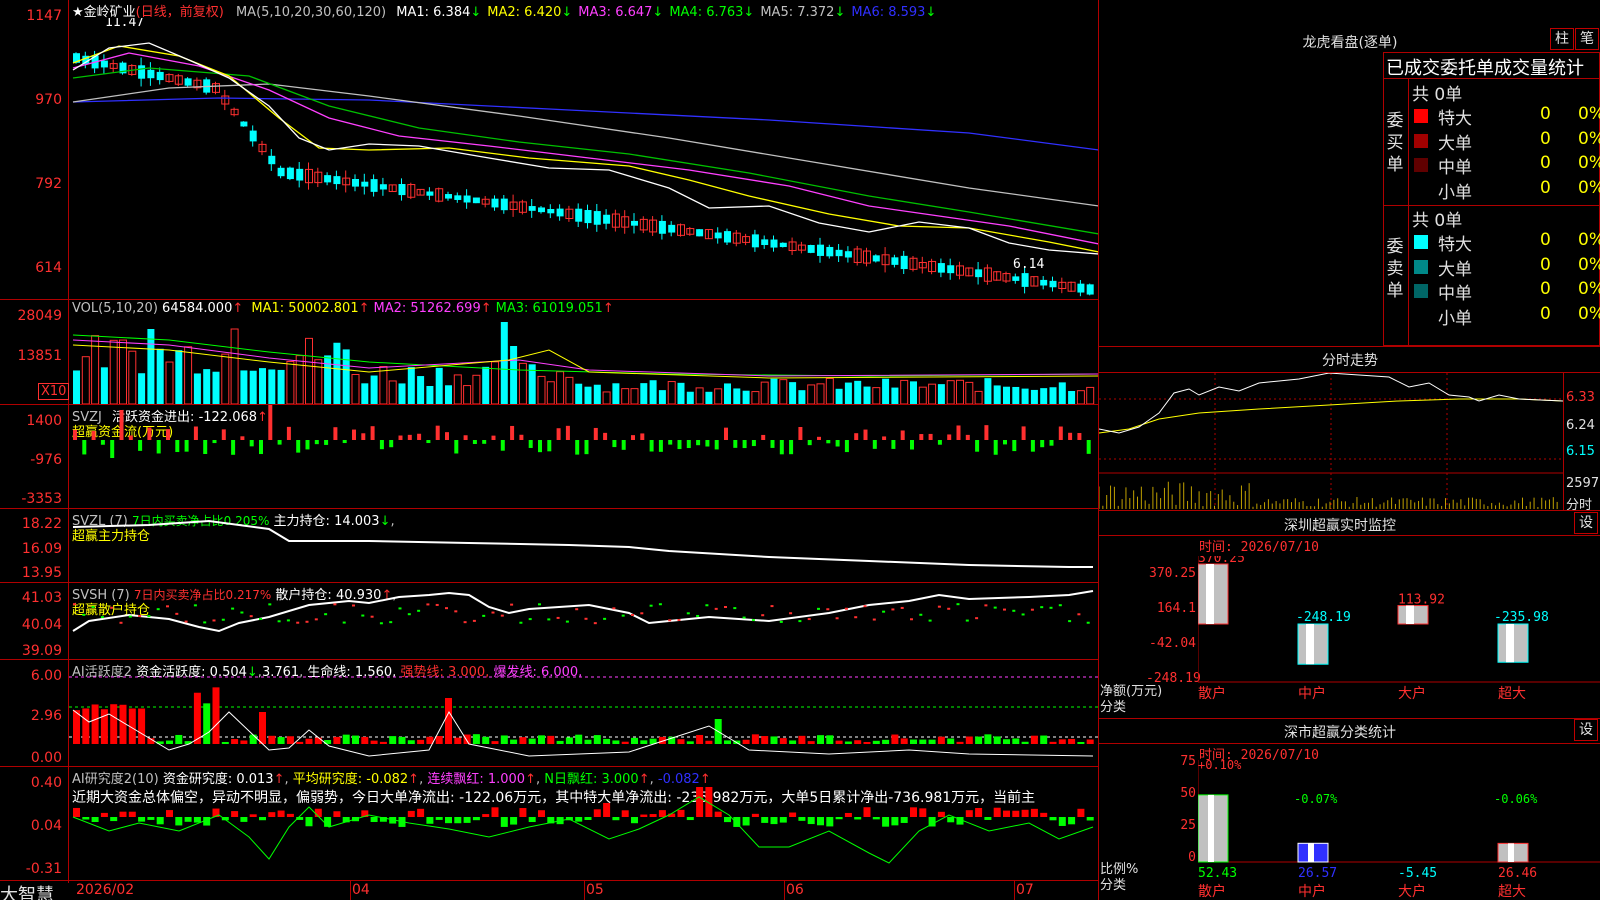 The image size is (1600, 900). I want to click on monitor-settings-button: 设, so click(1586, 523).